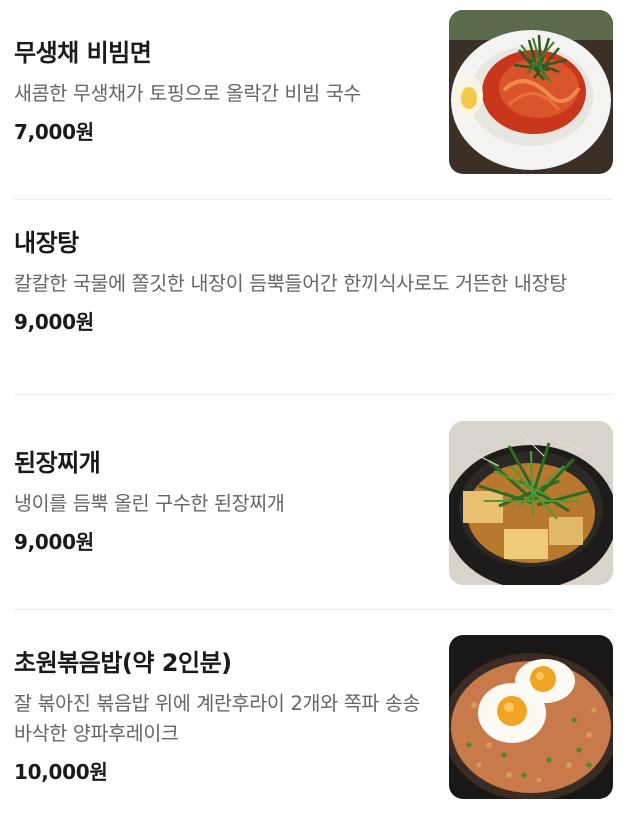 The width and height of the screenshot is (637, 821). What do you see at coordinates (83, 53) in the screenshot?
I see `menu-item-name: 무생채 비빔면` at bounding box center [83, 53].